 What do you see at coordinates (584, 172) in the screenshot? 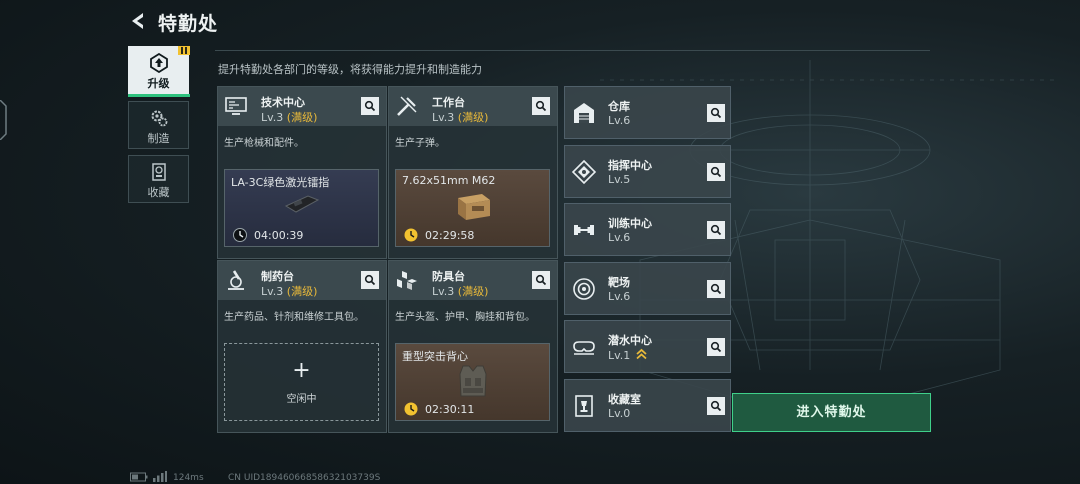
I see `command-icon` at bounding box center [584, 172].